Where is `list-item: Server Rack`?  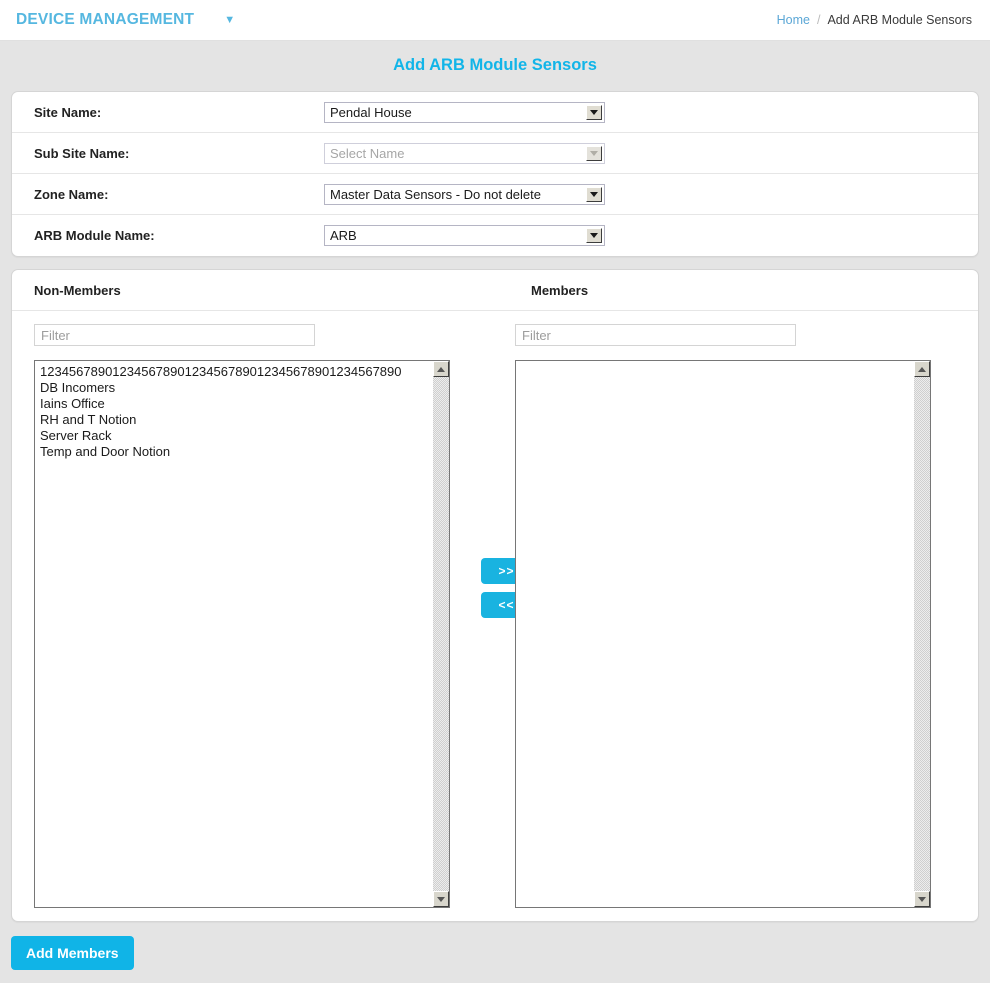 list-item: Server Rack is located at coordinates (242, 436).